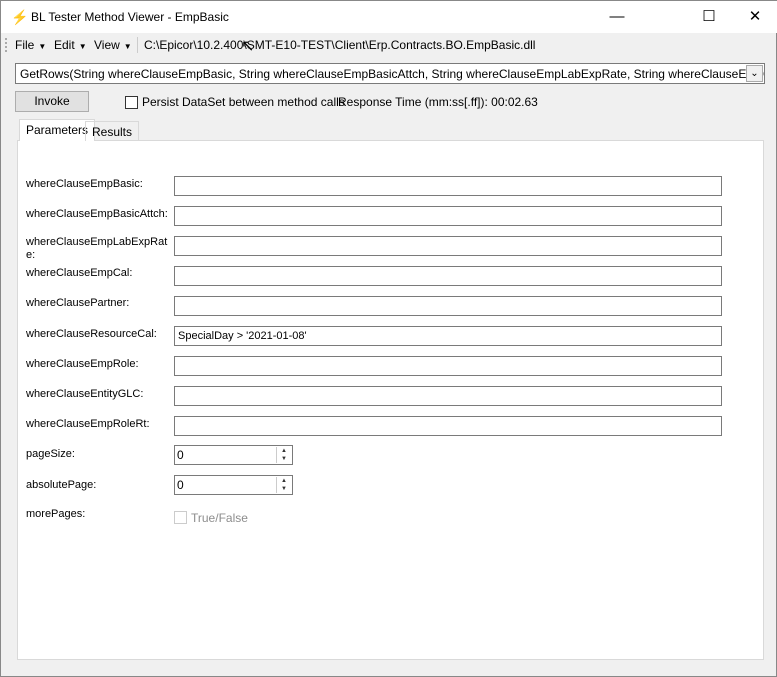 This screenshot has width=777, height=677. What do you see at coordinates (180, 485) in the screenshot?
I see `absolute-page-value: 0` at bounding box center [180, 485].